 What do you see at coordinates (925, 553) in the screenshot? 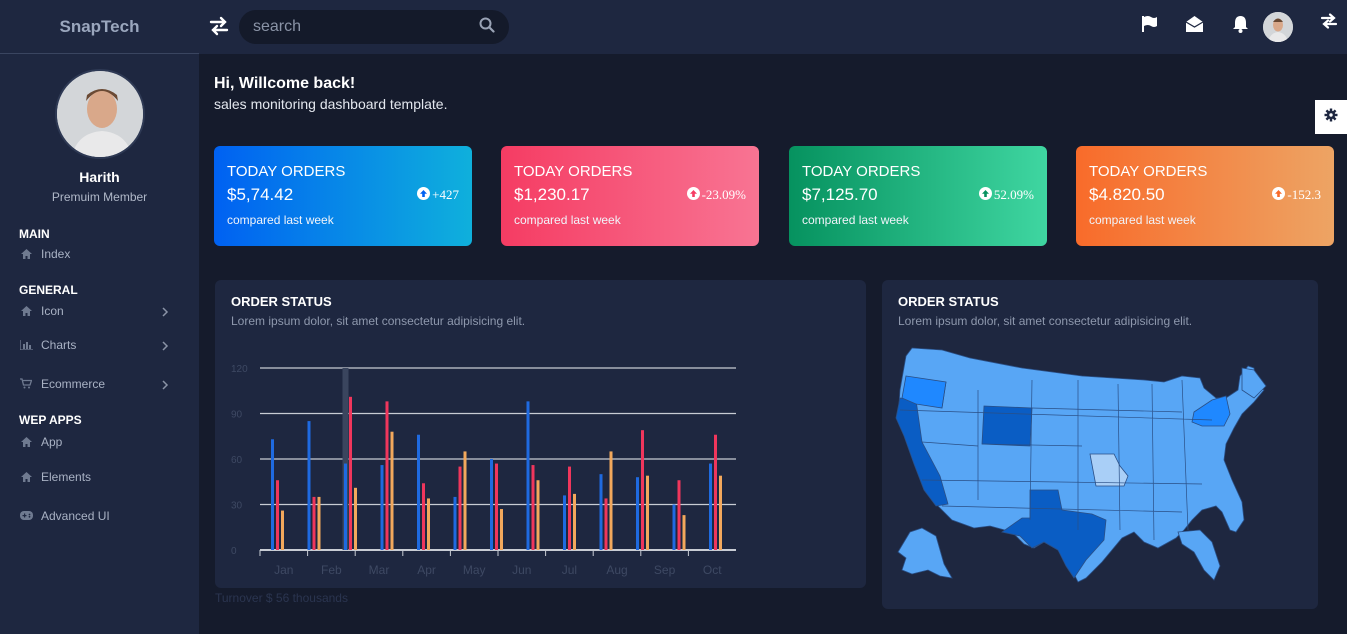
I see `map-region-alaska` at bounding box center [925, 553].